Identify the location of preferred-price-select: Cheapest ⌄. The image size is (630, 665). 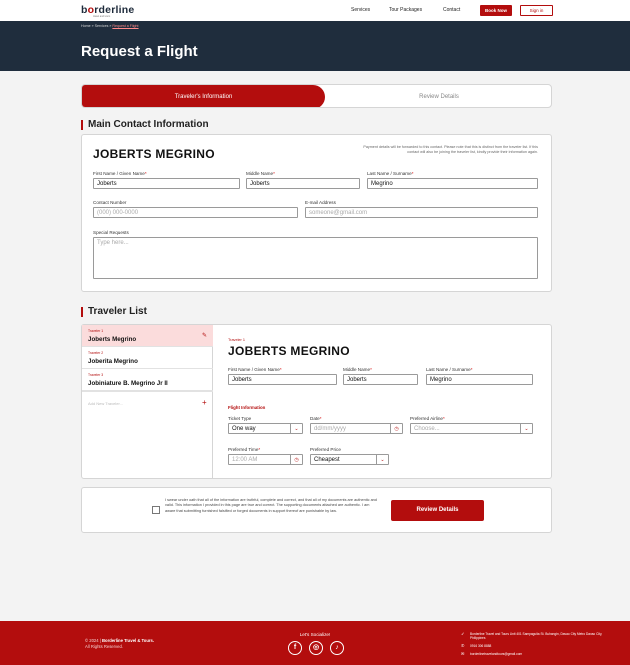
(349, 459).